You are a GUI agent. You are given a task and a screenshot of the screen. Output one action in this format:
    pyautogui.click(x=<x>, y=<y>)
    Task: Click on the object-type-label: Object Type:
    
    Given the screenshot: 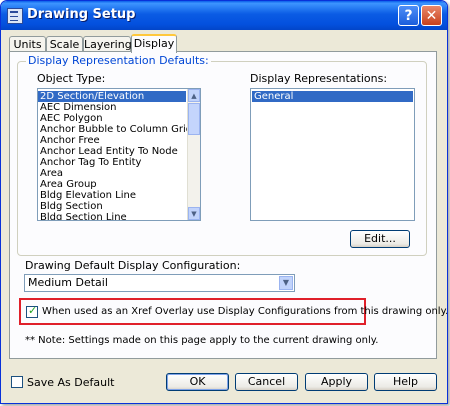 What is the action you would take?
    pyautogui.click(x=71, y=78)
    